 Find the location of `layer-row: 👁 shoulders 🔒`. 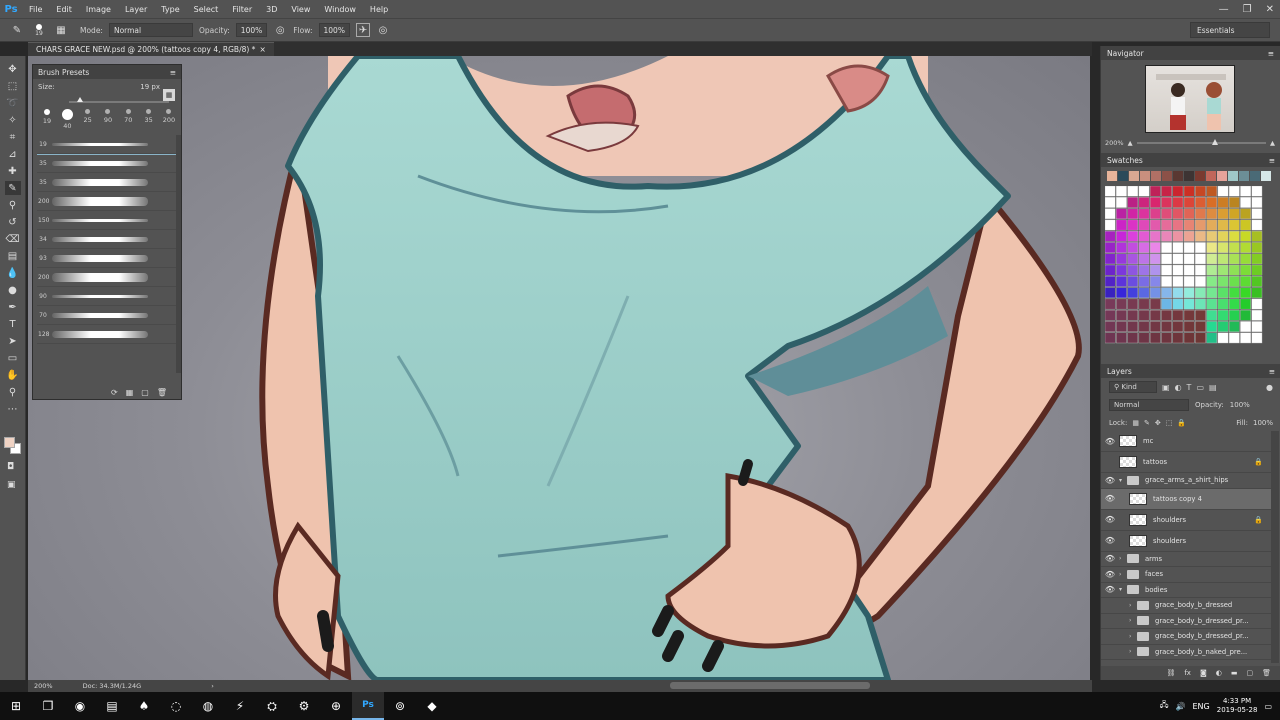

layer-row: 👁 shoulders 🔒 is located at coordinates (1186, 520).